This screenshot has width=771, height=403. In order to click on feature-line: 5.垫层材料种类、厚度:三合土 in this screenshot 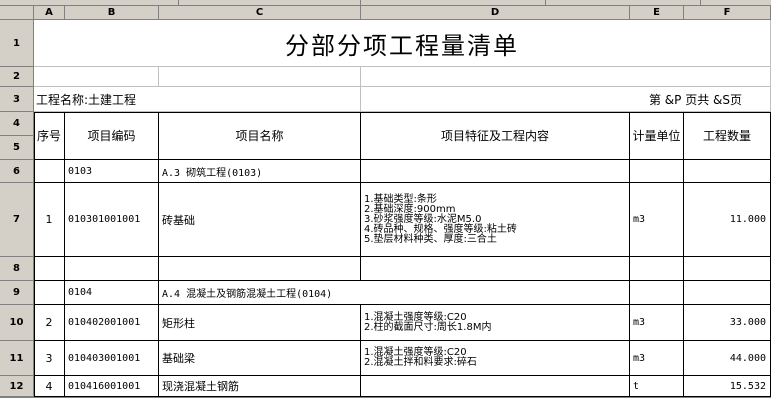, I will do `click(430, 239)`.